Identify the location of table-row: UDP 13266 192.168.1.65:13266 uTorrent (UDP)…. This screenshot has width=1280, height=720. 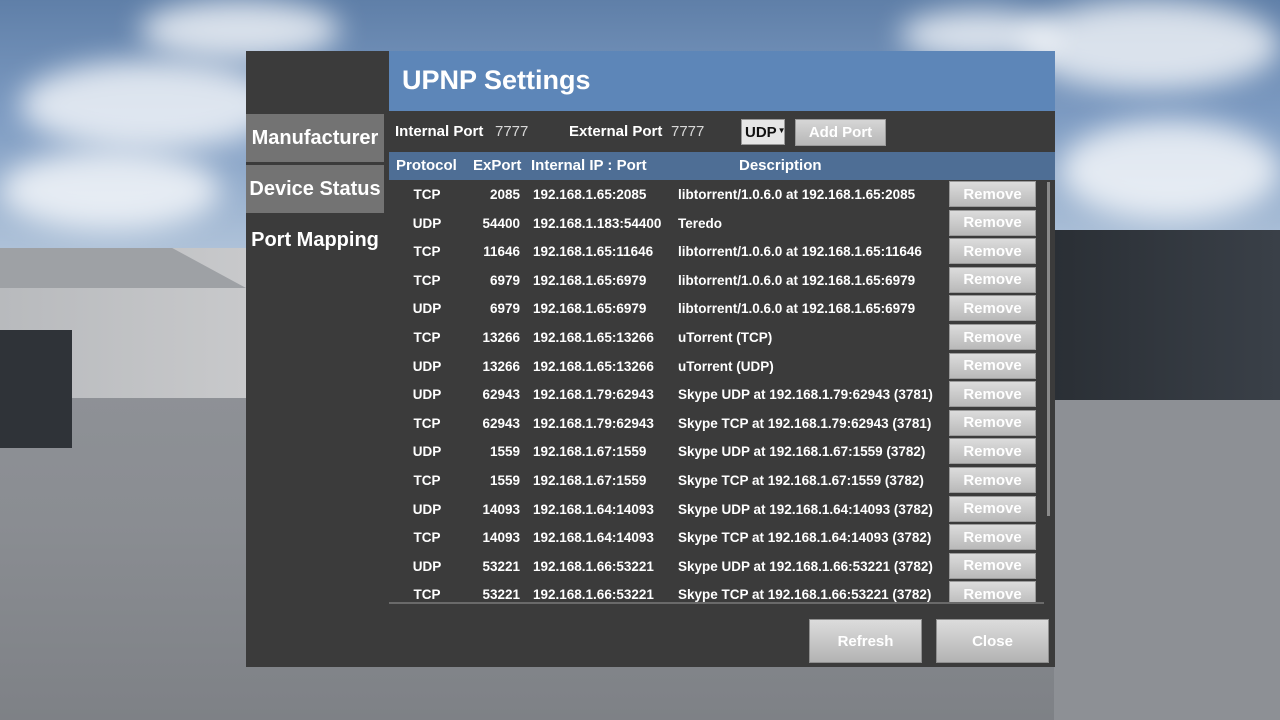
(719, 366).